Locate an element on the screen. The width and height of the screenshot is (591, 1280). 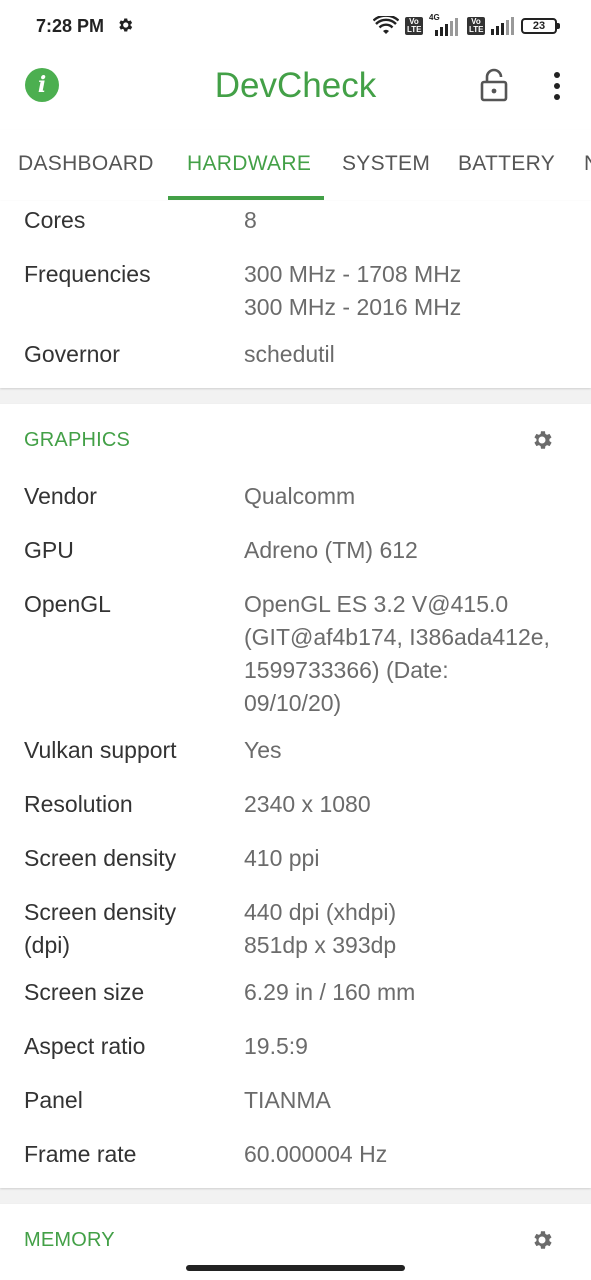
tab-system: SYSTEM is located at coordinates (386, 164).